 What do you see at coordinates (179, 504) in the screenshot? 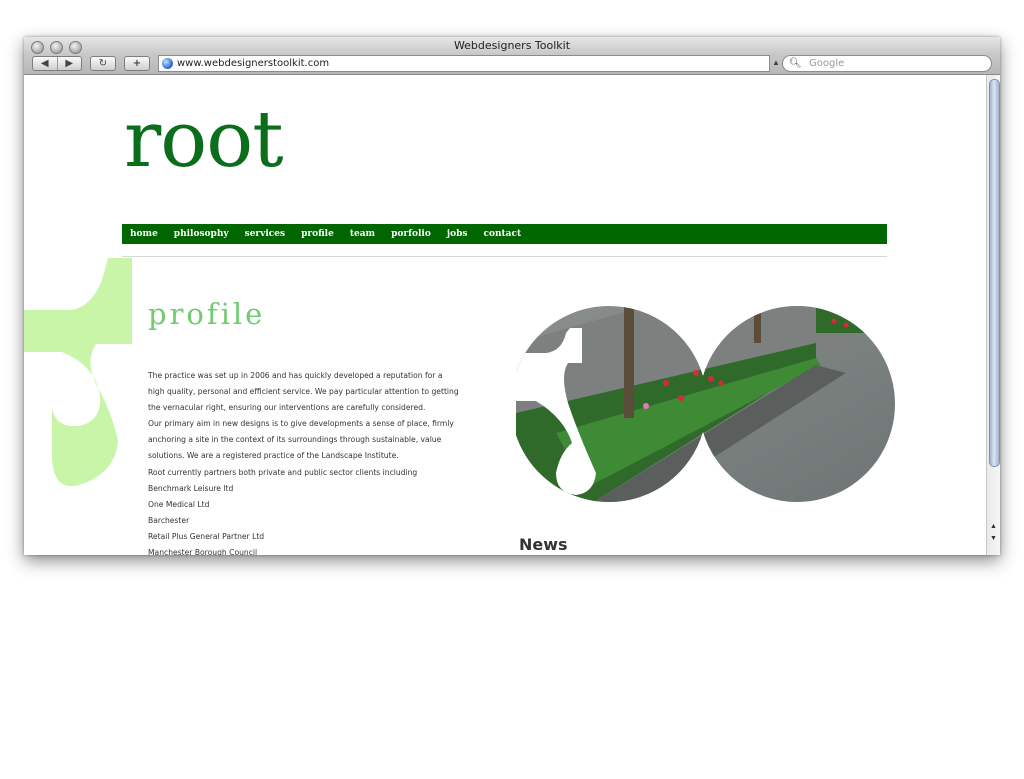
I see `profile-line: One Medical Ltd` at bounding box center [179, 504].